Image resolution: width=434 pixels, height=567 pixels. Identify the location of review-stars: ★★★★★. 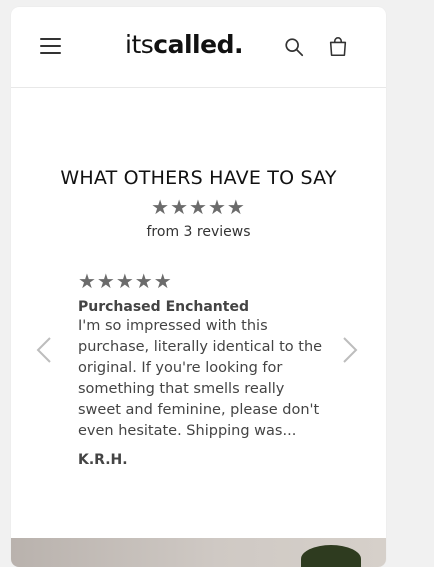
(125, 281).